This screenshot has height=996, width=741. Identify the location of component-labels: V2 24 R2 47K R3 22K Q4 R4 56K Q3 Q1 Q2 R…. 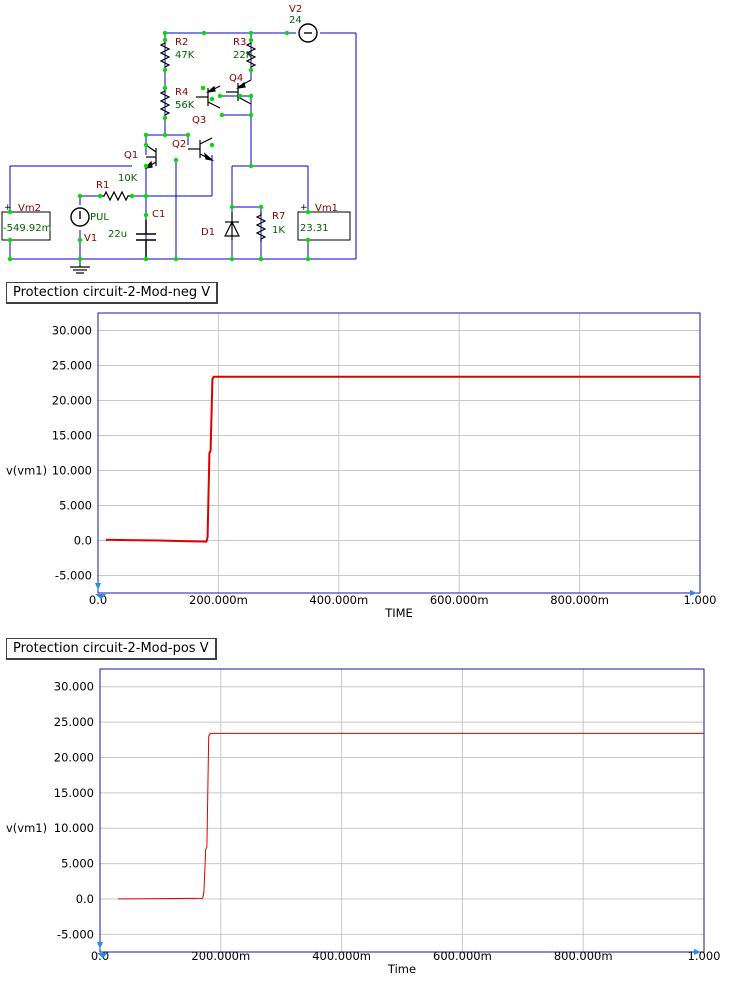
(178, 124).